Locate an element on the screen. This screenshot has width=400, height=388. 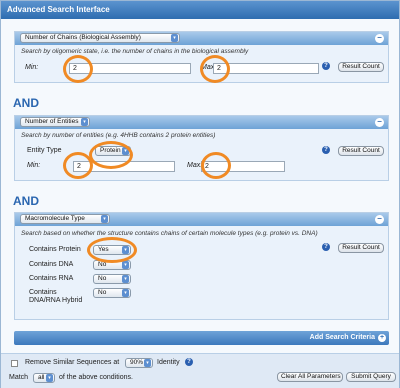
remove-similar-label: Remove Similar Sequences at is located at coordinates (72, 362).